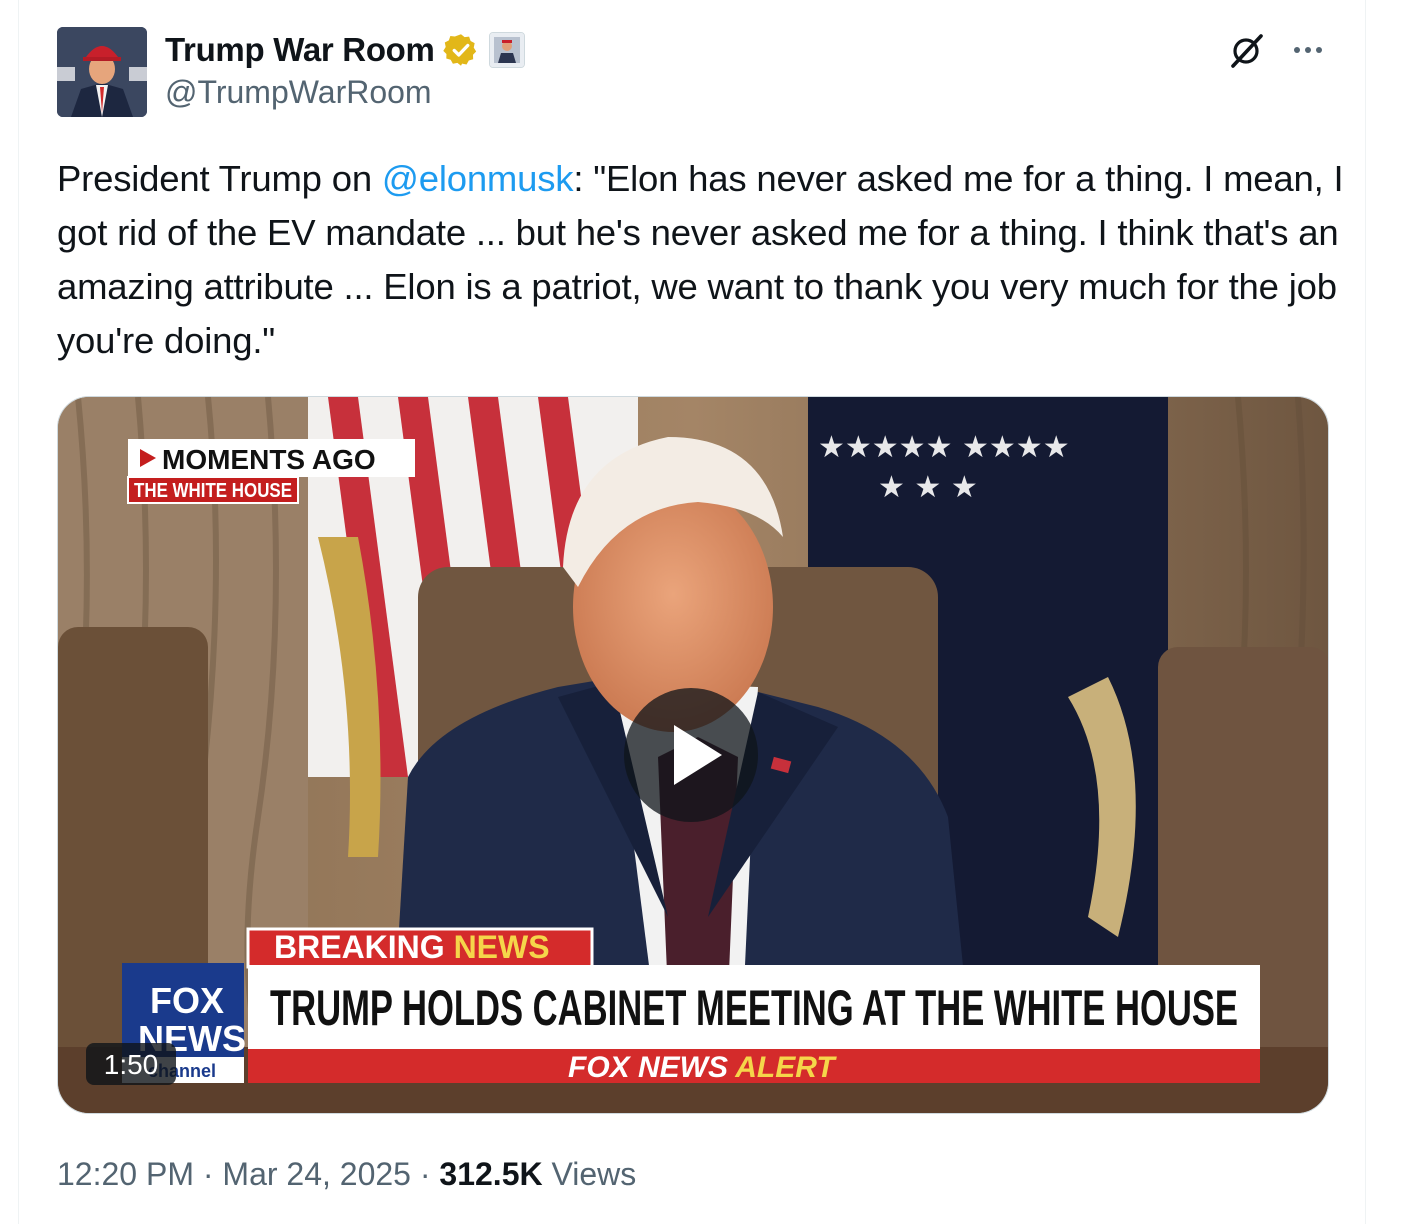 The image size is (1406, 1224). I want to click on fox-logo-line1: FOX, so click(187, 1000).